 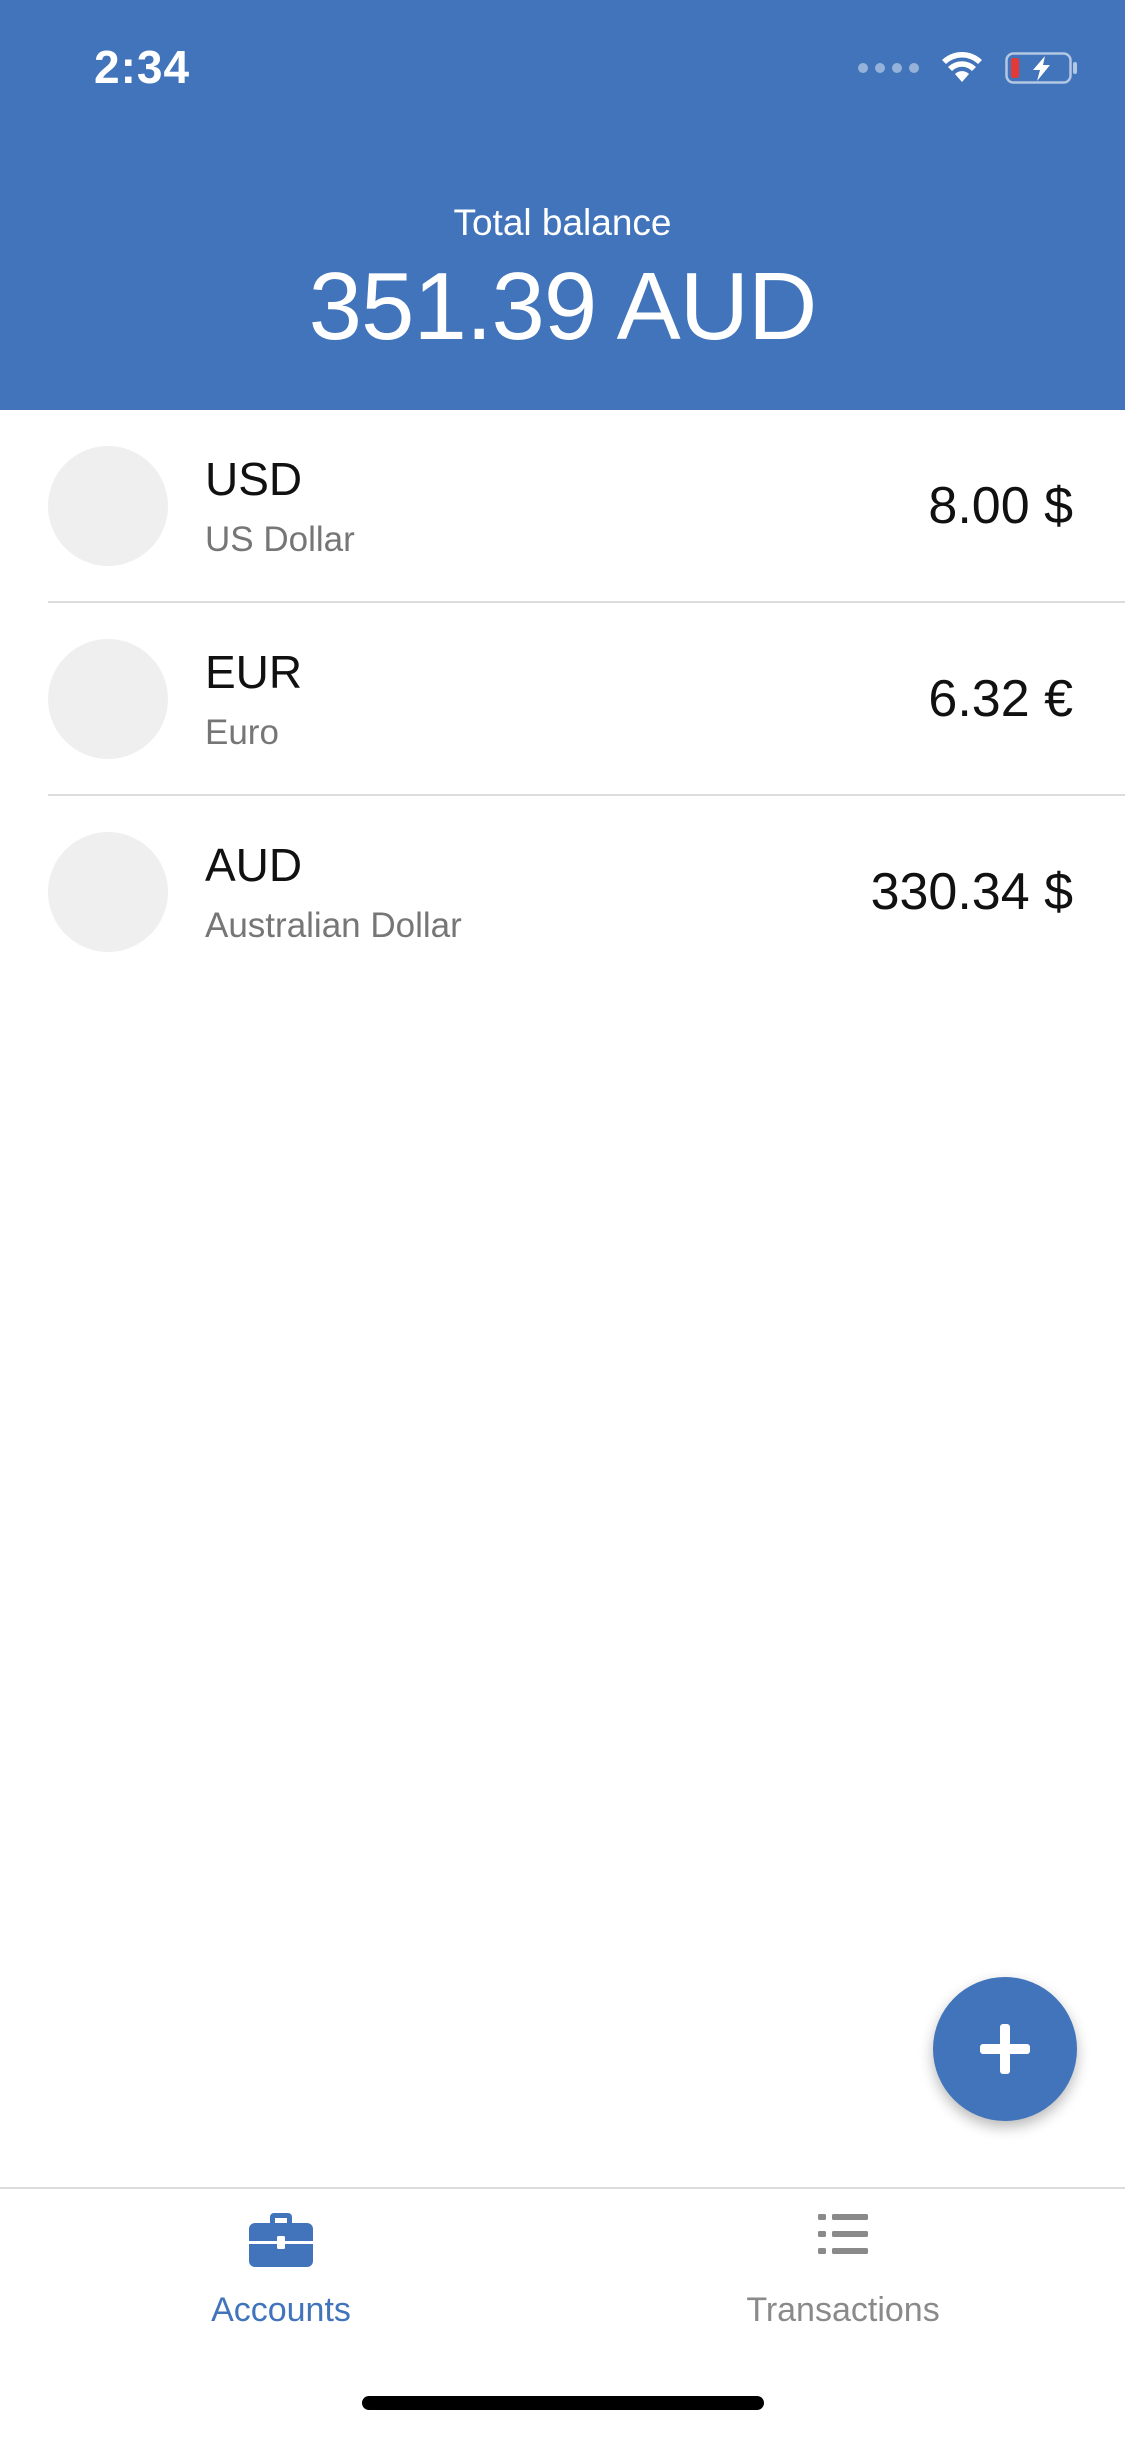 I want to click on home-indicator, so click(x=563, y=2403).